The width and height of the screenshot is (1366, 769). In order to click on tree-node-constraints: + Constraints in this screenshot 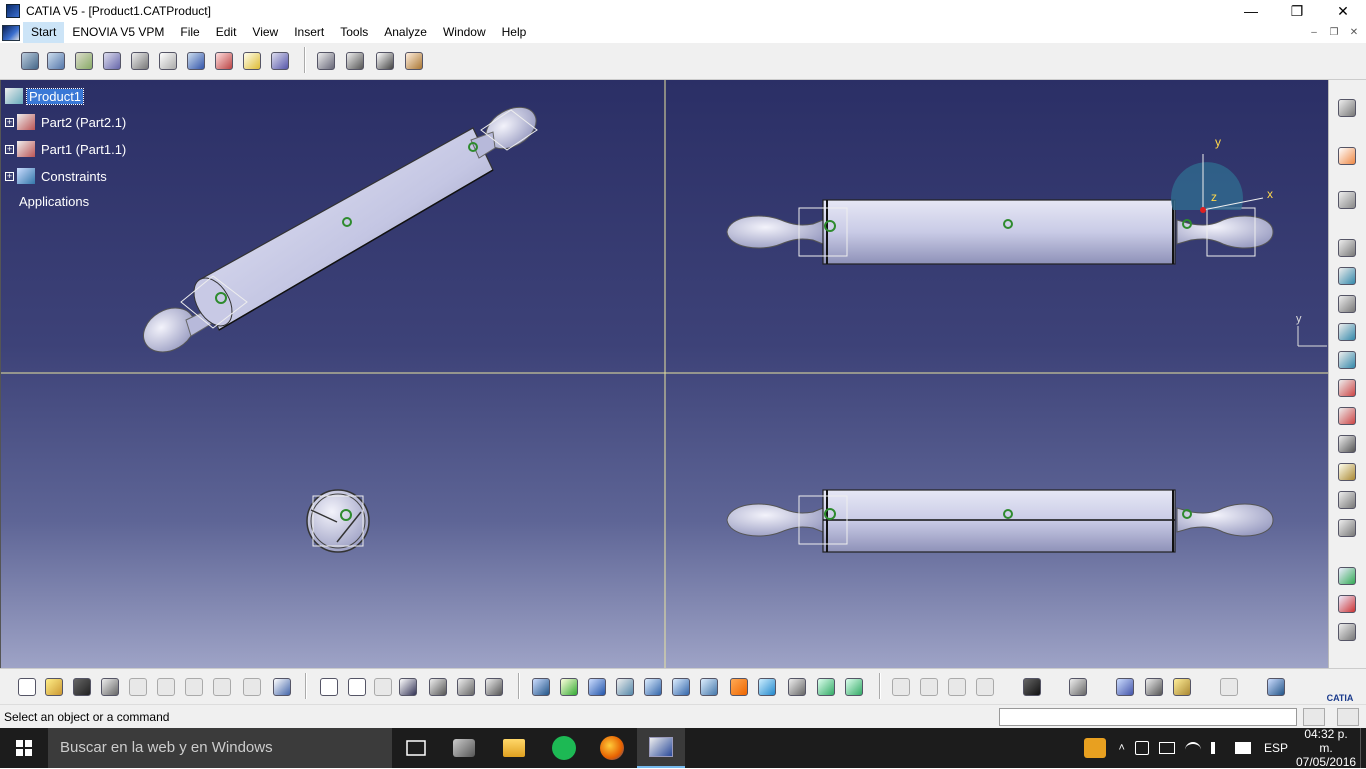, I will do `click(57, 176)`.